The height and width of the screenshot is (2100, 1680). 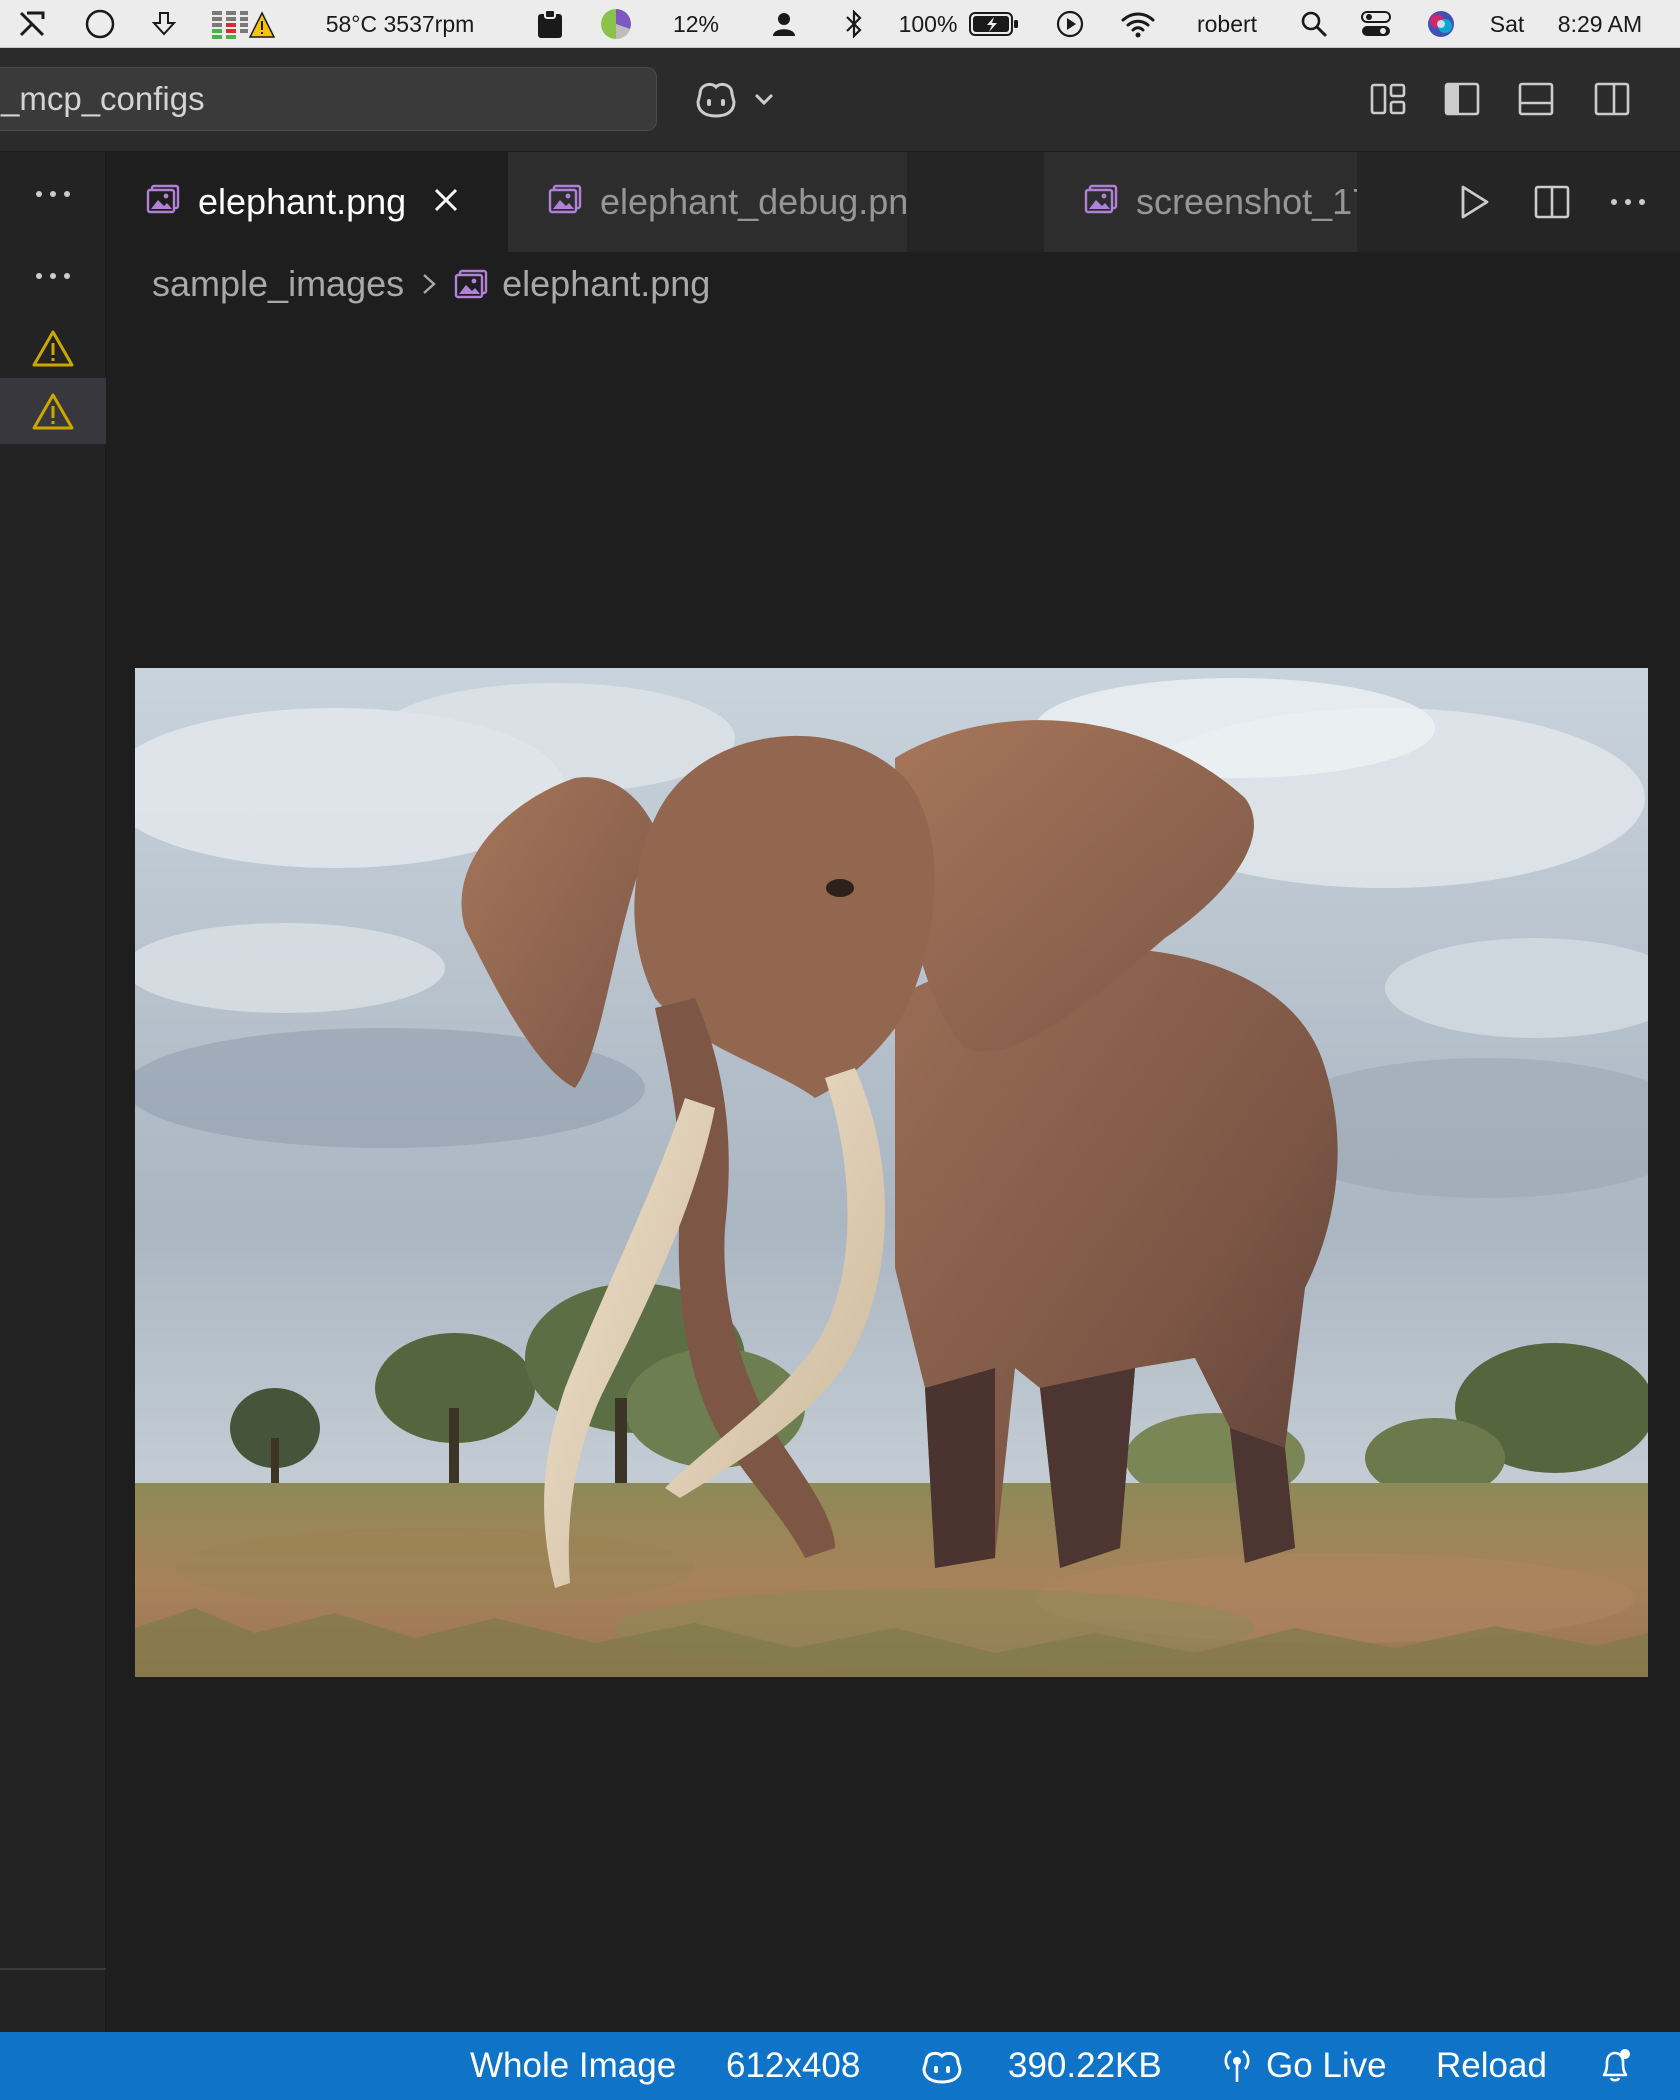 What do you see at coordinates (606, 284) in the screenshot?
I see `breadcrumb-file: elephant.png` at bounding box center [606, 284].